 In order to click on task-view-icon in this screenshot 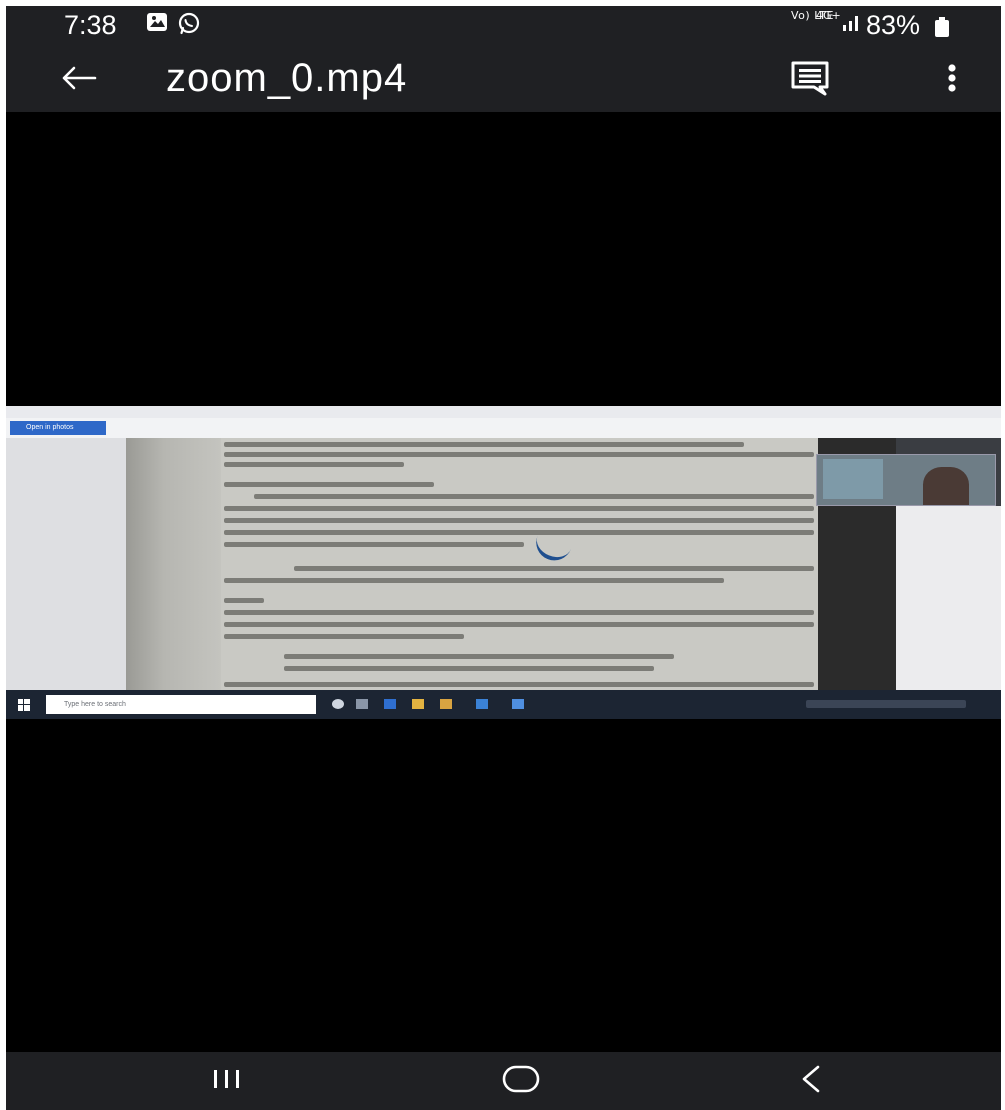, I will do `click(362, 704)`.